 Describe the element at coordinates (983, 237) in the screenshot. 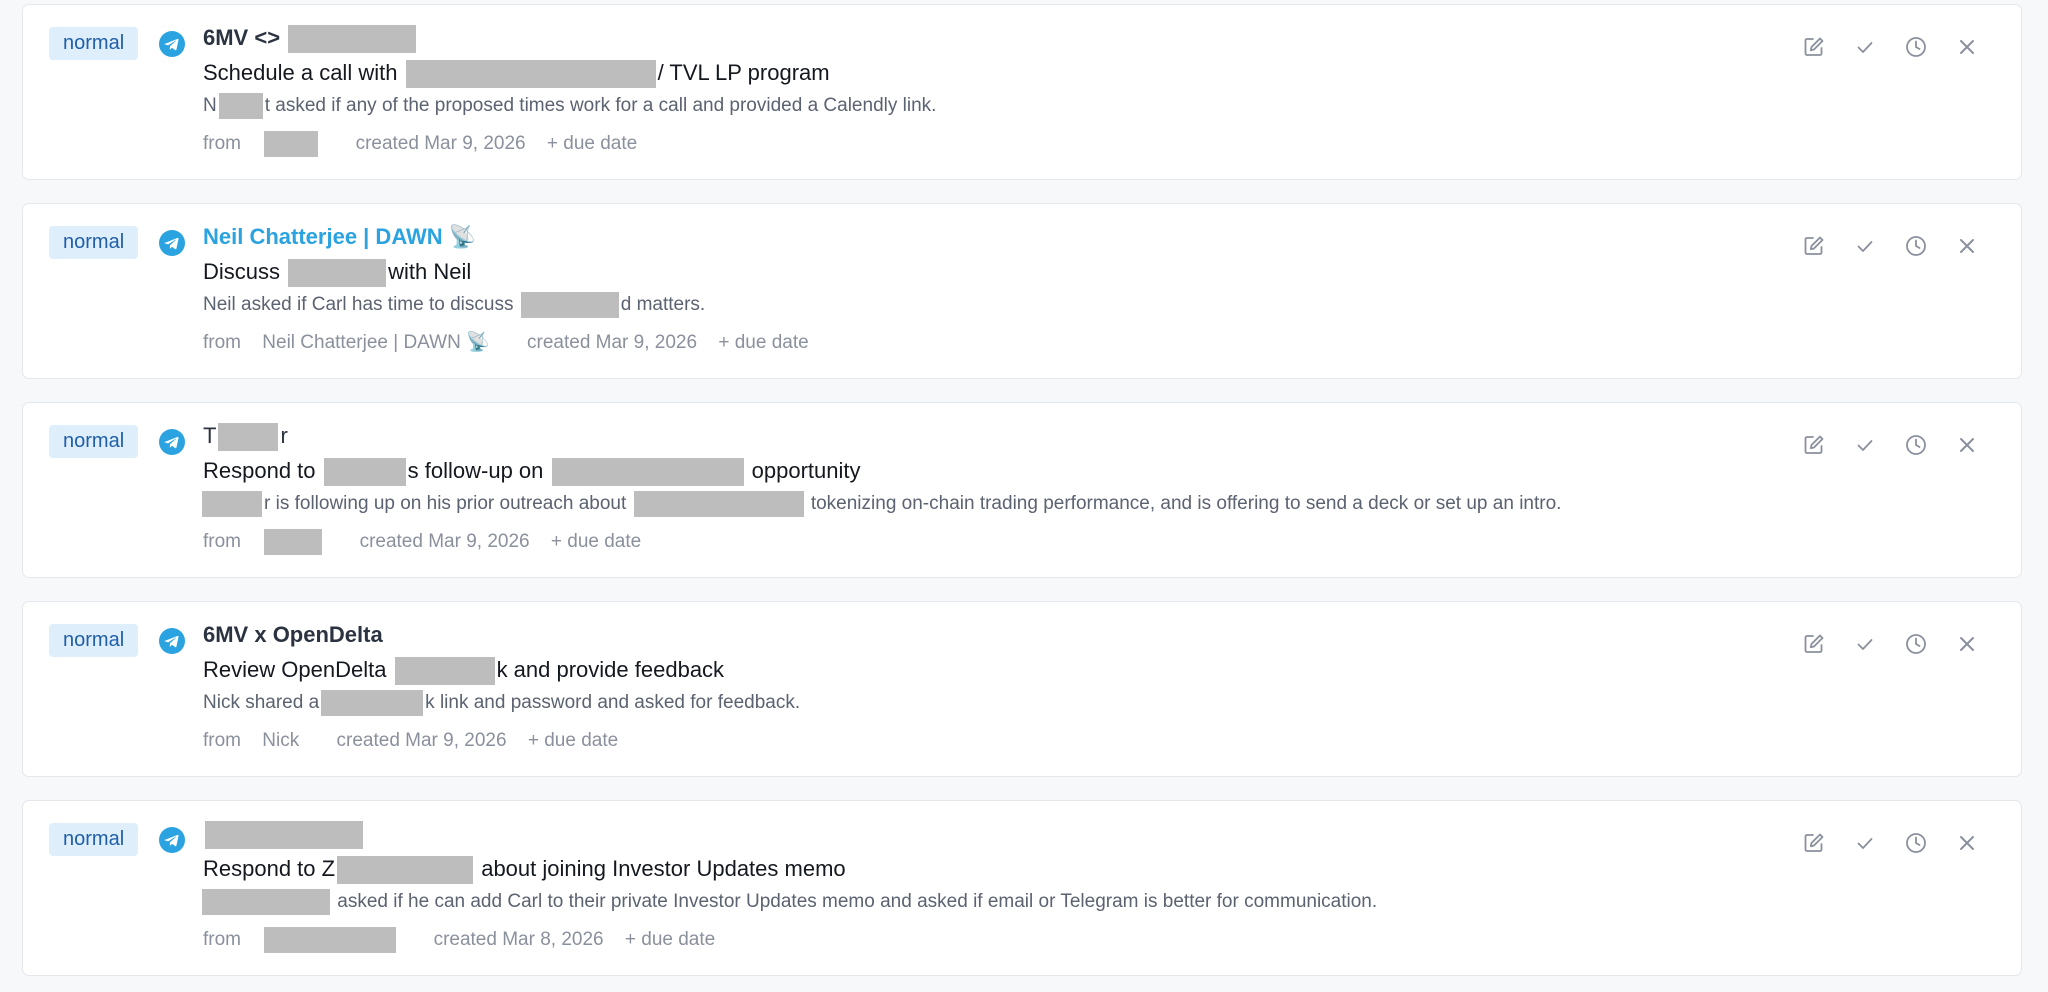

I see `task-sender: Neil Chatterjee | DAWN 📡` at that location.